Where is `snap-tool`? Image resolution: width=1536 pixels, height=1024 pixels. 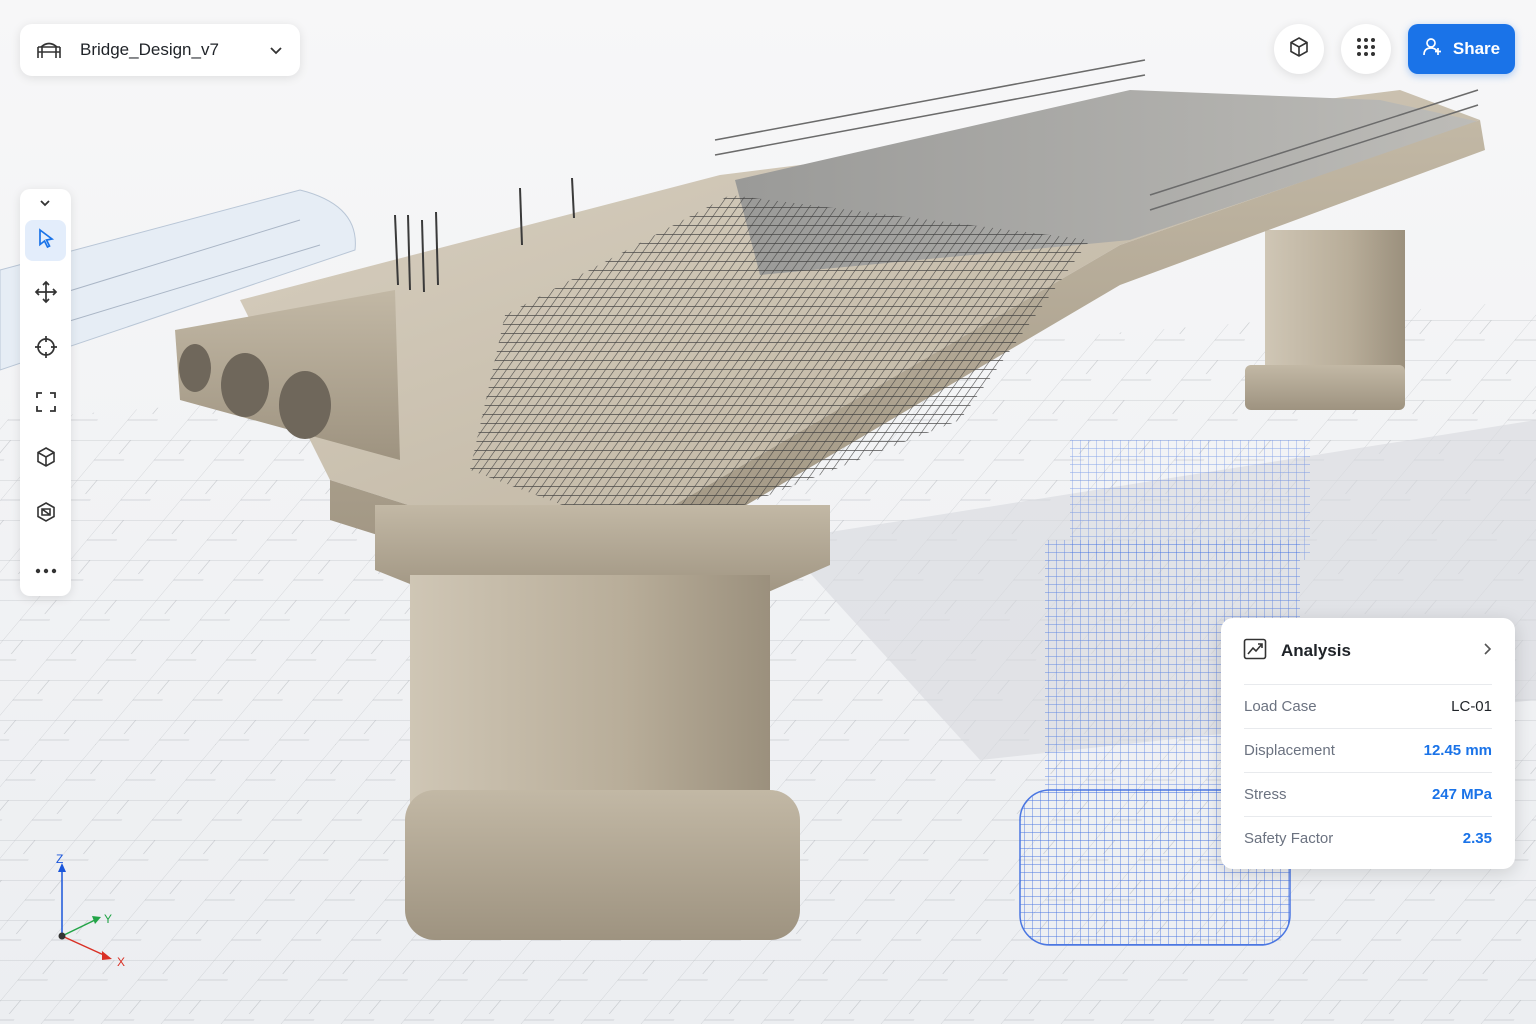 snap-tool is located at coordinates (45, 349).